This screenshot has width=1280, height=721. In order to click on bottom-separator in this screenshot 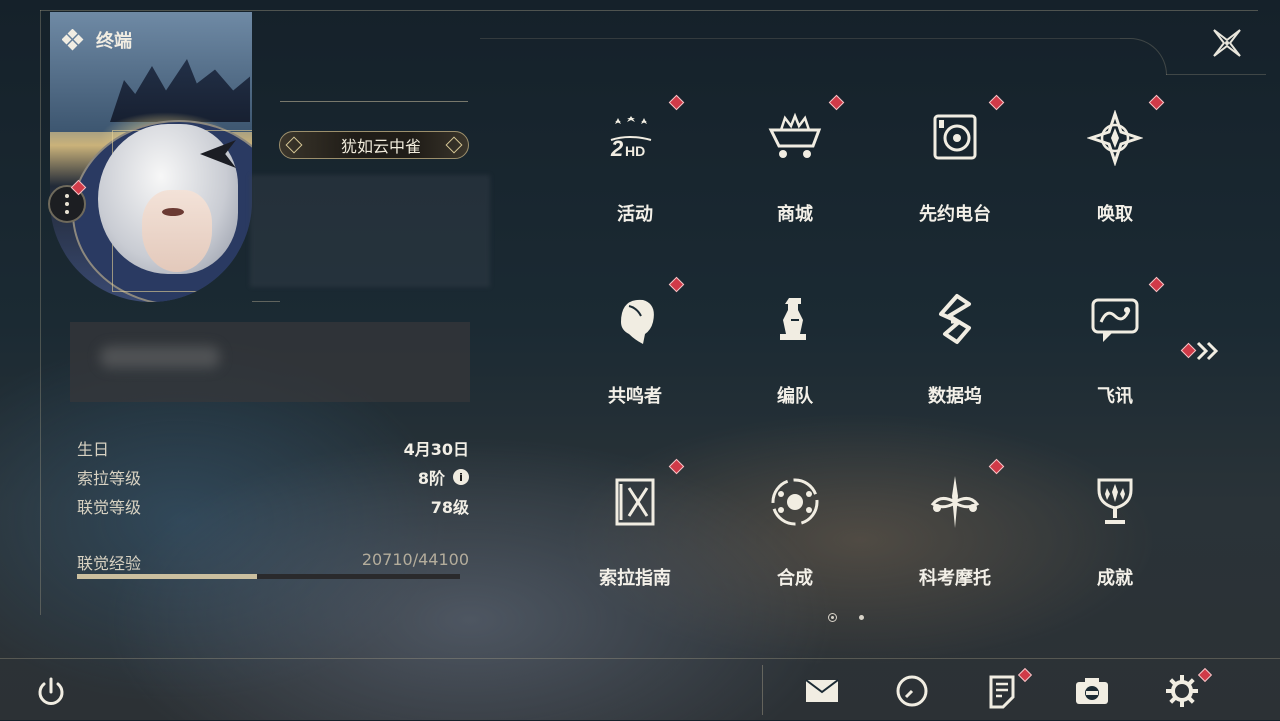, I will do `click(762, 690)`.